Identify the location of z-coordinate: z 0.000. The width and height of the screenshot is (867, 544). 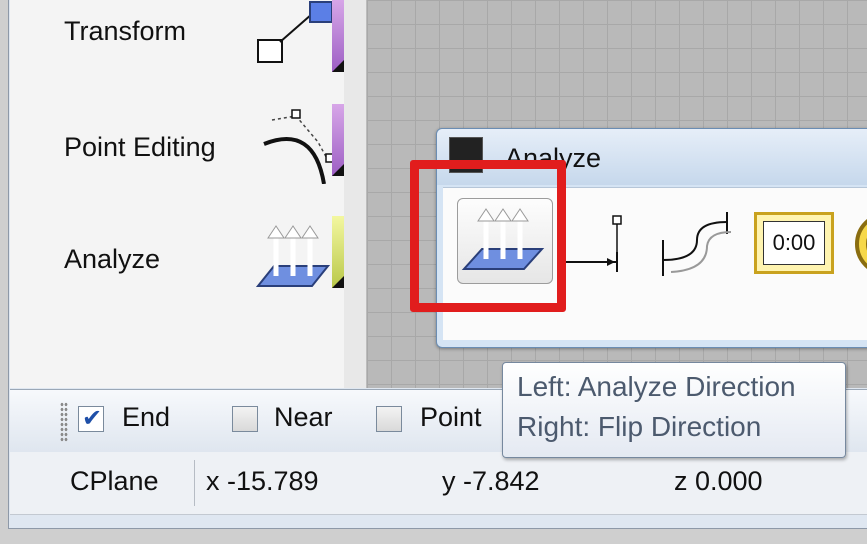
(718, 481).